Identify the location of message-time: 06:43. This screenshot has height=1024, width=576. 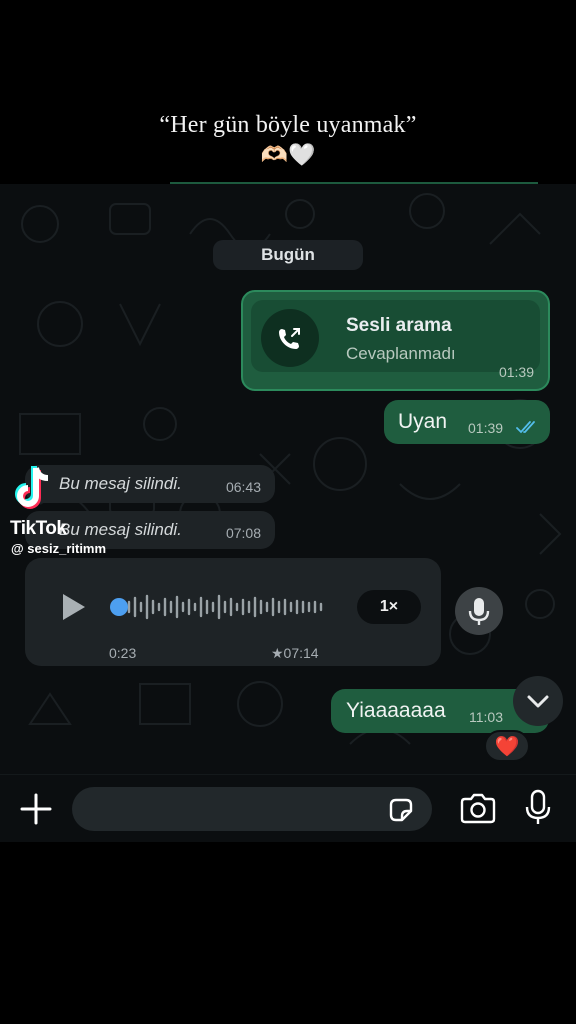
(243, 487).